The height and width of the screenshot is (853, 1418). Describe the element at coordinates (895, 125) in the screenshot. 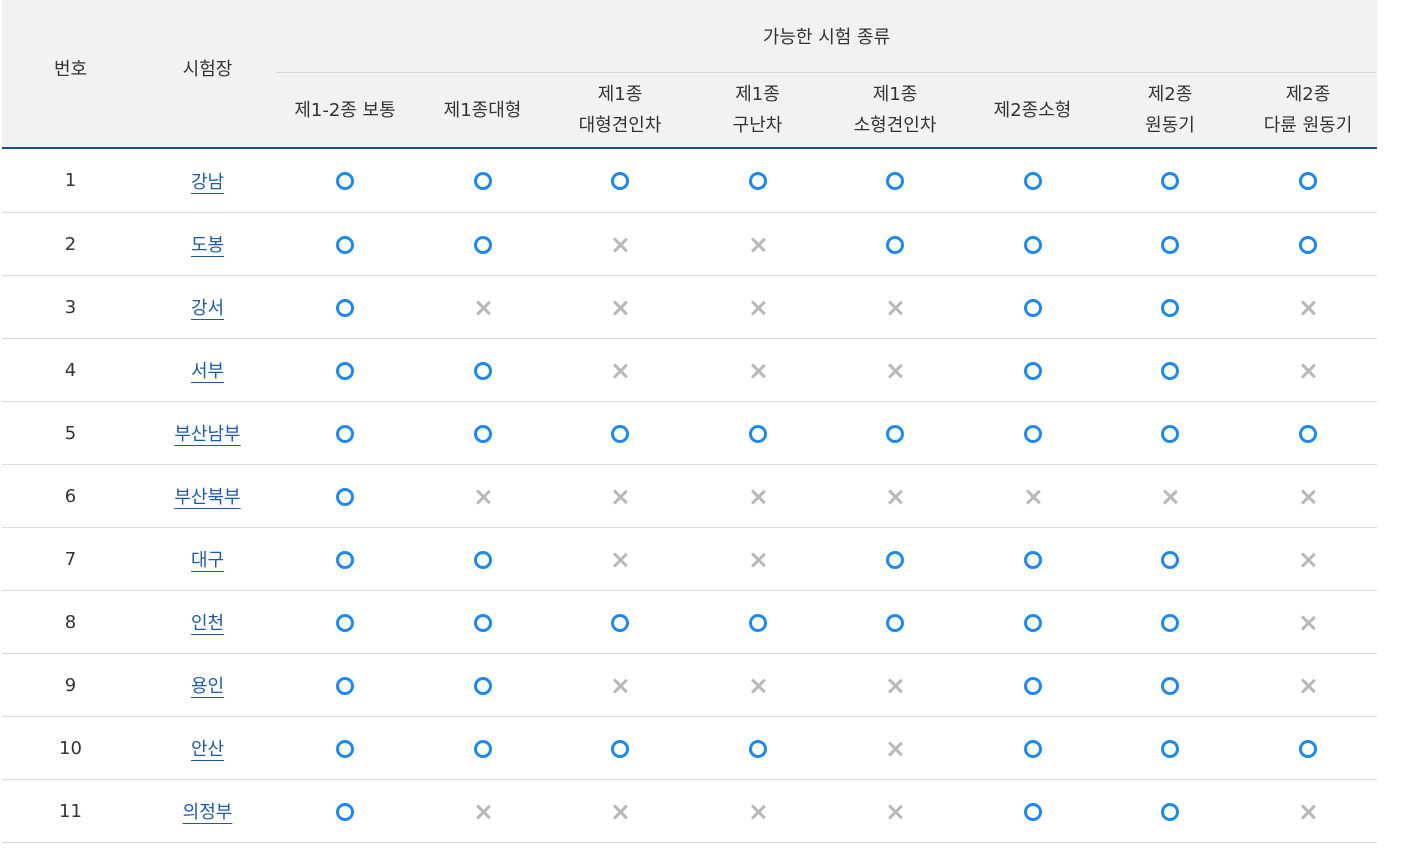

I see `exam-type-label: 소형견인차` at that location.